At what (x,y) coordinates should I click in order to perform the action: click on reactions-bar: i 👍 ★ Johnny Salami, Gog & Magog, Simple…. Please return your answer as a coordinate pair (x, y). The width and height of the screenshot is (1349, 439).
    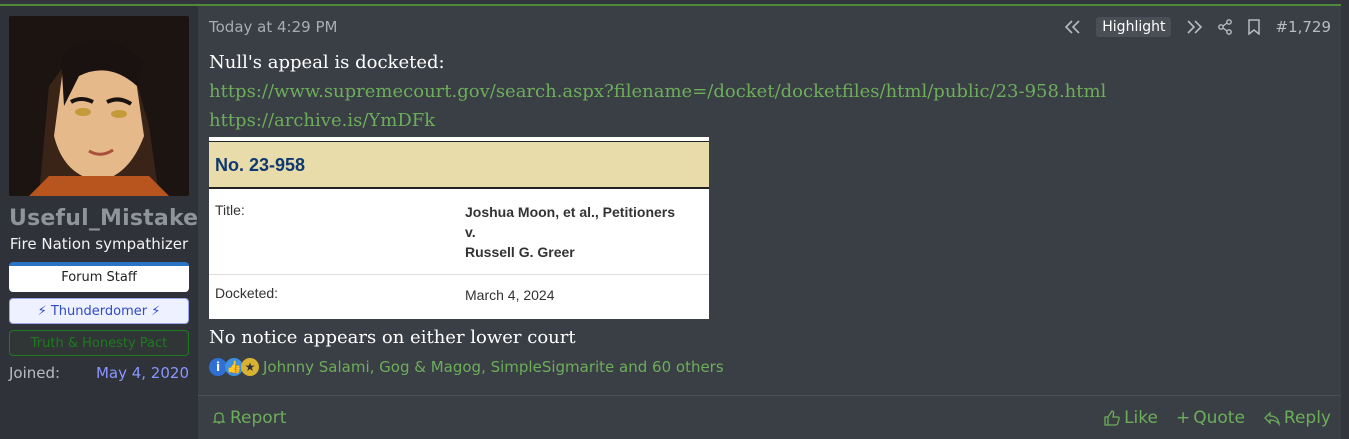
    Looking at the image, I should click on (770, 367).